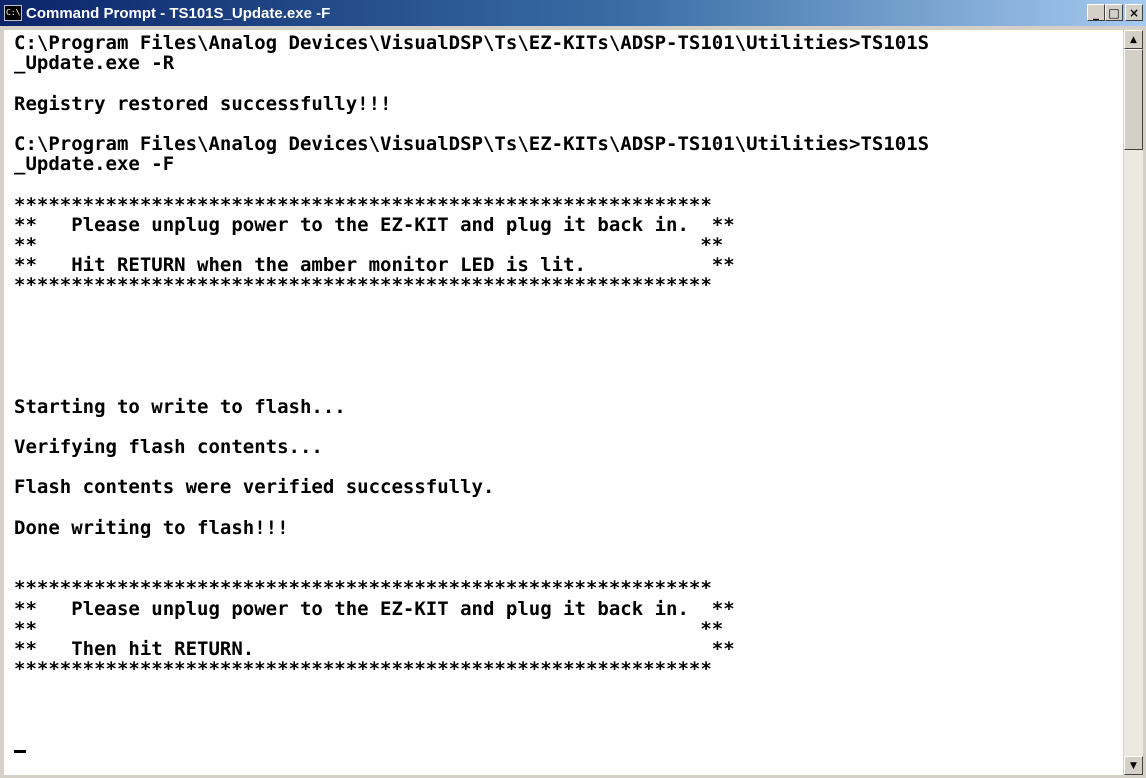 The width and height of the screenshot is (1146, 778). Describe the element at coordinates (94, 63) in the screenshot. I see `console-line: _Update.exe -R` at that location.